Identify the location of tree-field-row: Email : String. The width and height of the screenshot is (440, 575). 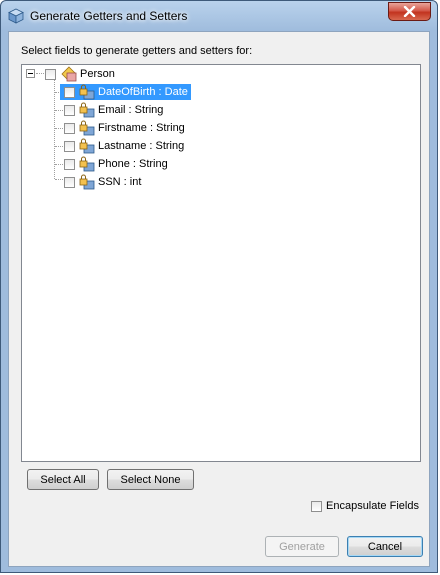
(115, 110).